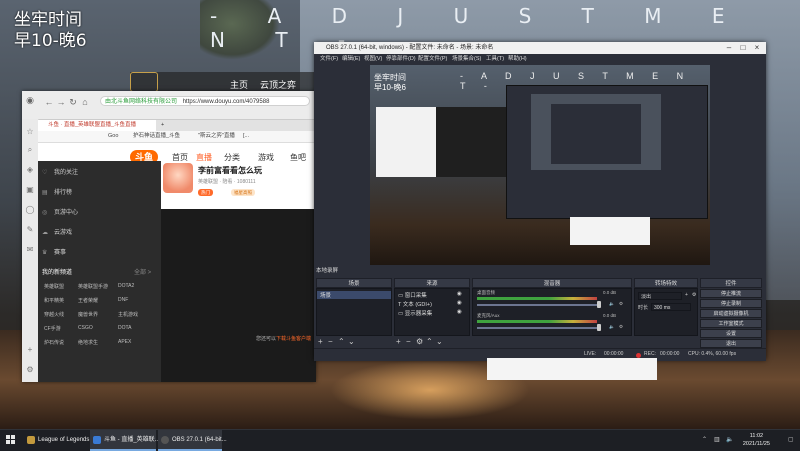 The height and width of the screenshot is (451, 800). I want to click on transition-duration-input: 300 ms, so click(671, 307).